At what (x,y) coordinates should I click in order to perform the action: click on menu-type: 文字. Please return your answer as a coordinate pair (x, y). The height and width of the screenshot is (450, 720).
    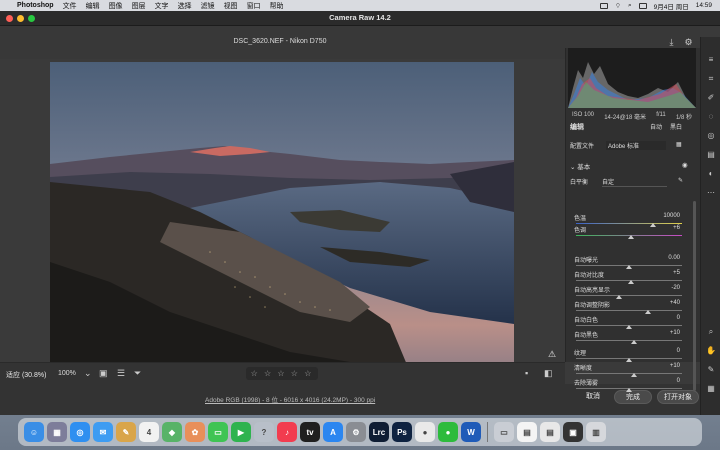
    Looking at the image, I should click on (162, 6).